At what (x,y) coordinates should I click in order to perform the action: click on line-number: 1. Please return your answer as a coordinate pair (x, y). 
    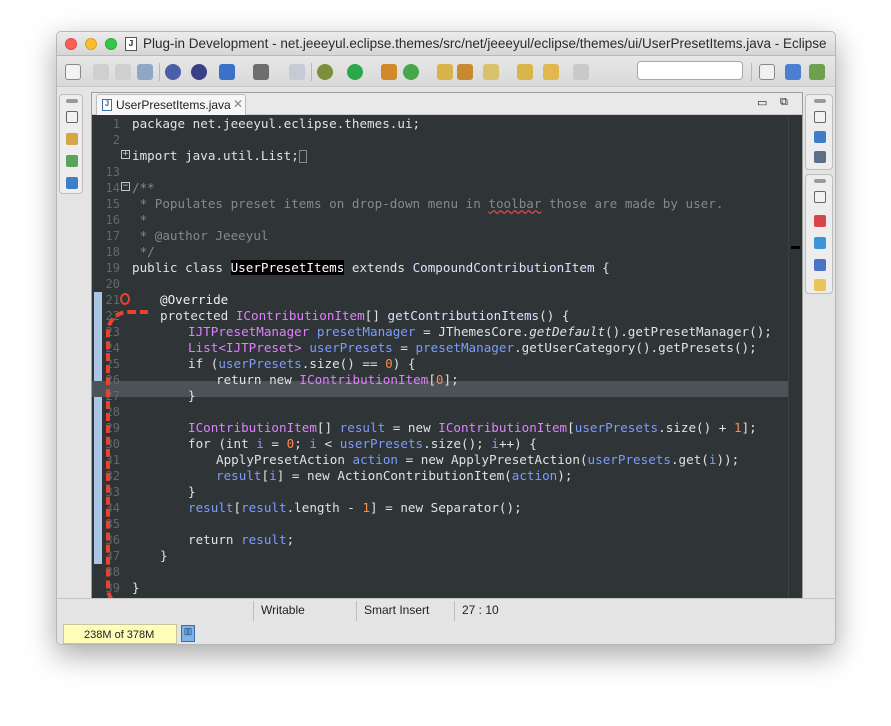
    Looking at the image, I should click on (116, 124).